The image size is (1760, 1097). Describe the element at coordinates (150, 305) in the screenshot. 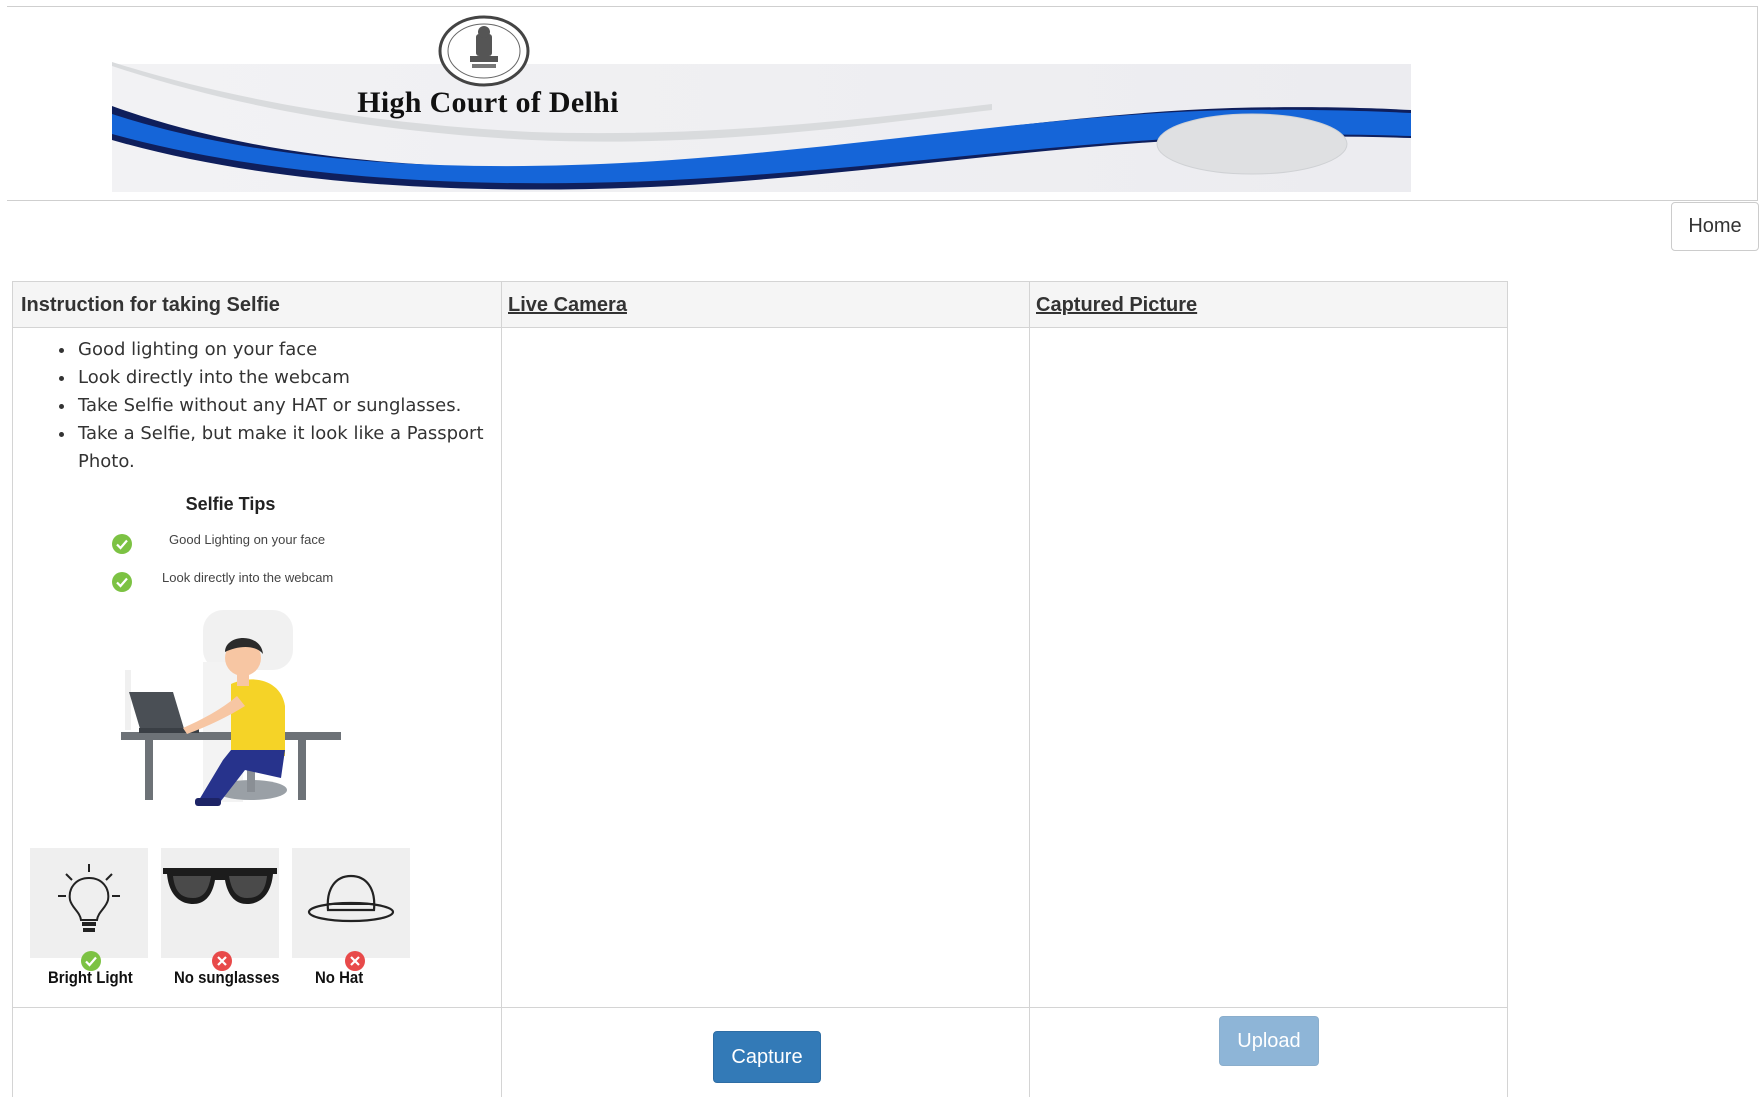

I see `header-instructions: Instruction for taking Selfie` at that location.